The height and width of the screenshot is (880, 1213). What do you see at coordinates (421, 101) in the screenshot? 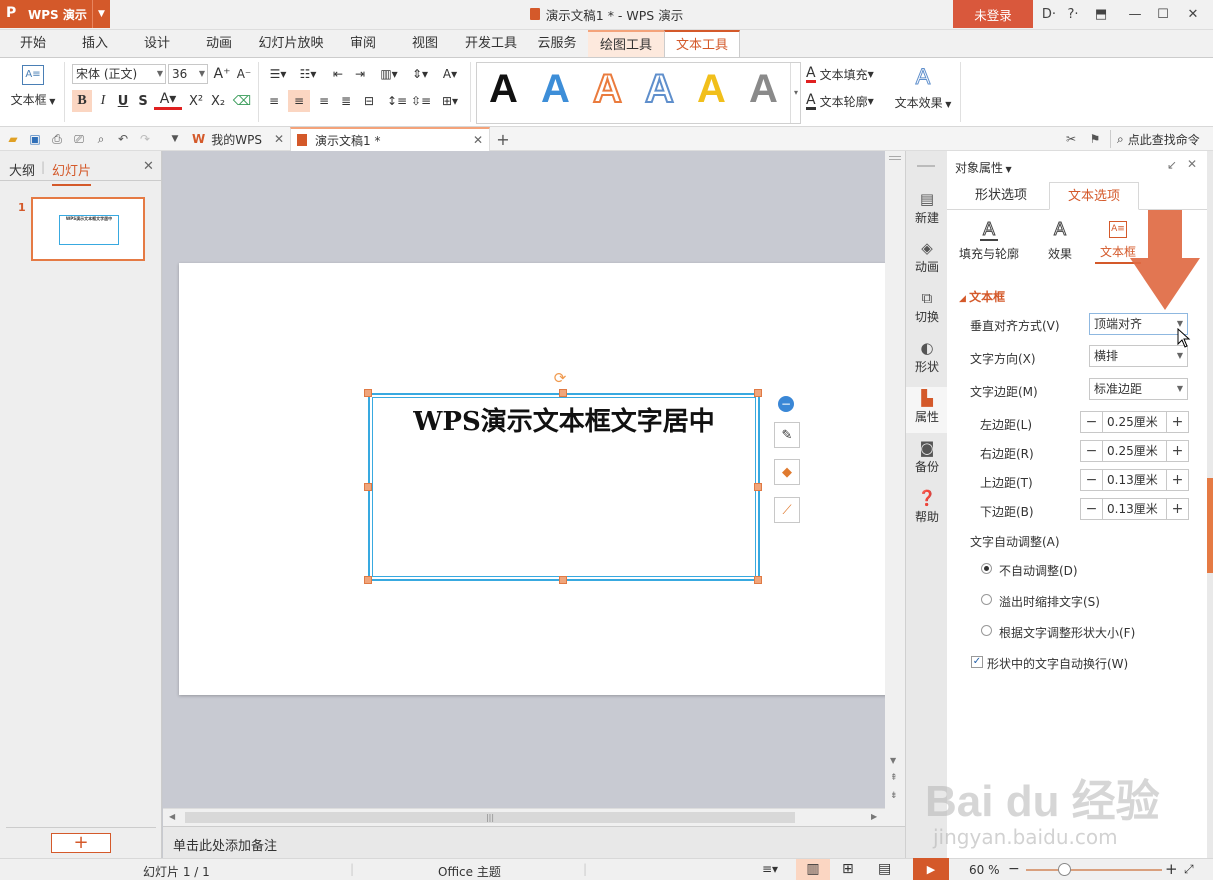
I see `paragraph-spacing-icon: ⇳≡` at bounding box center [421, 101].